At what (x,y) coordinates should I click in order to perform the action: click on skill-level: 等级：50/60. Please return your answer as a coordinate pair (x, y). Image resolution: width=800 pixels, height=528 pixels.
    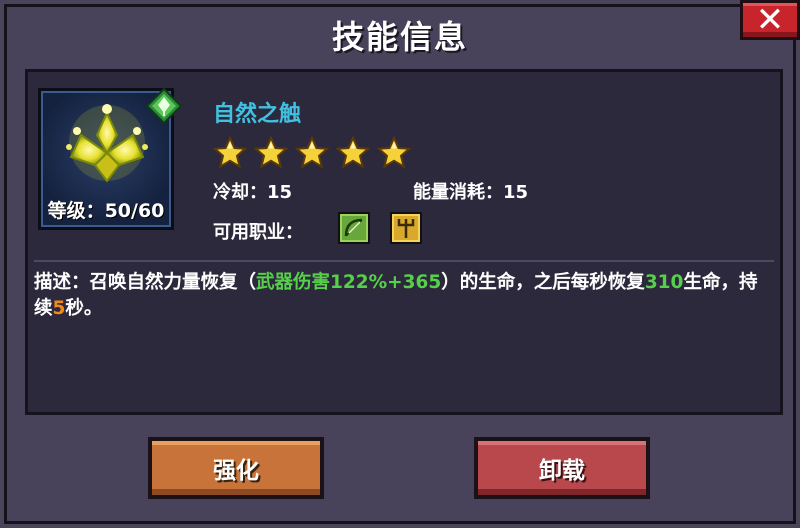
    Looking at the image, I should click on (106, 211).